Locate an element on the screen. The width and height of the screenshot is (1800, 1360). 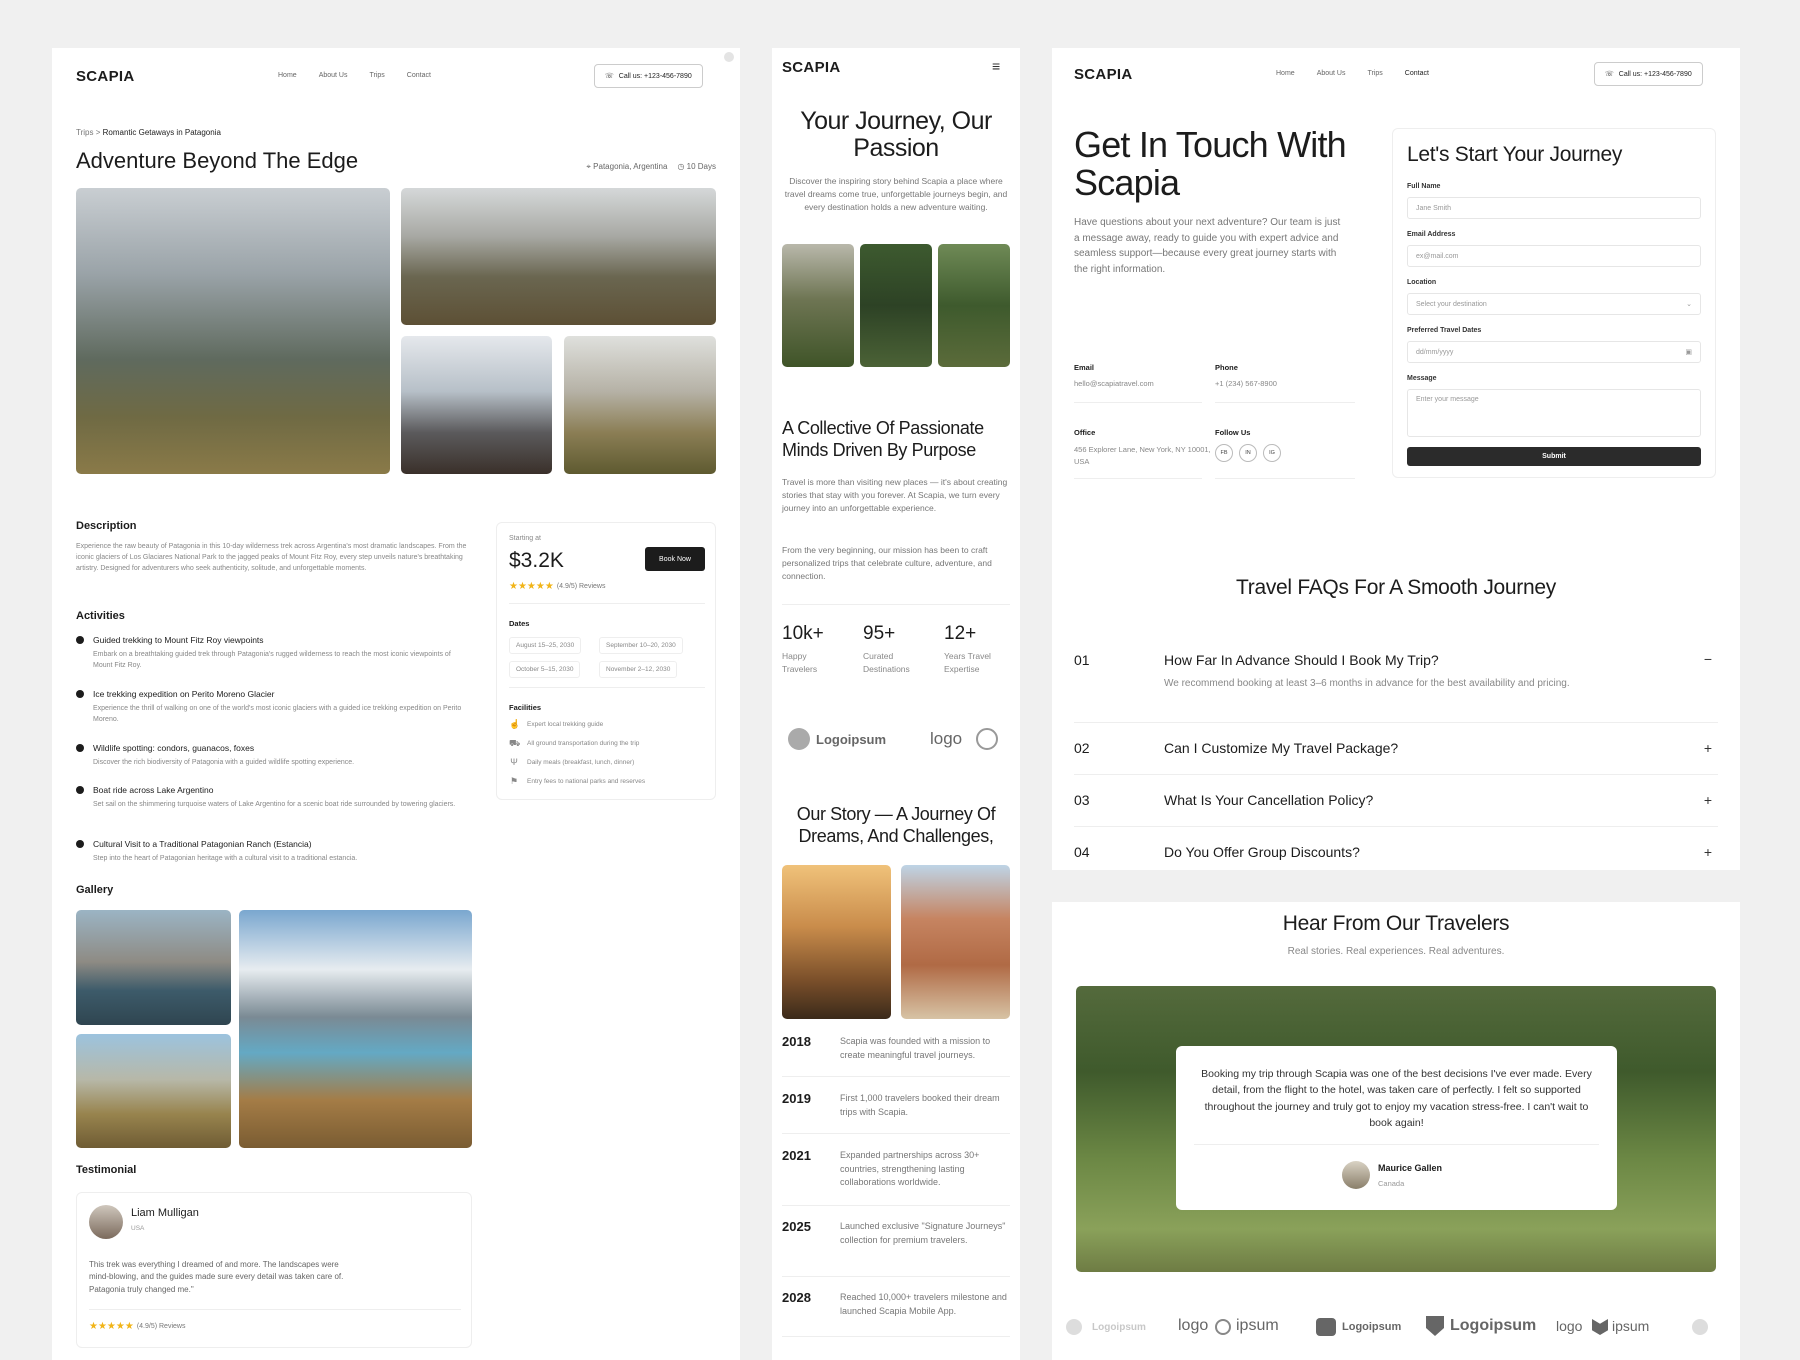
section-title: Hear From Our Travelers is located at coordinates (1396, 923).